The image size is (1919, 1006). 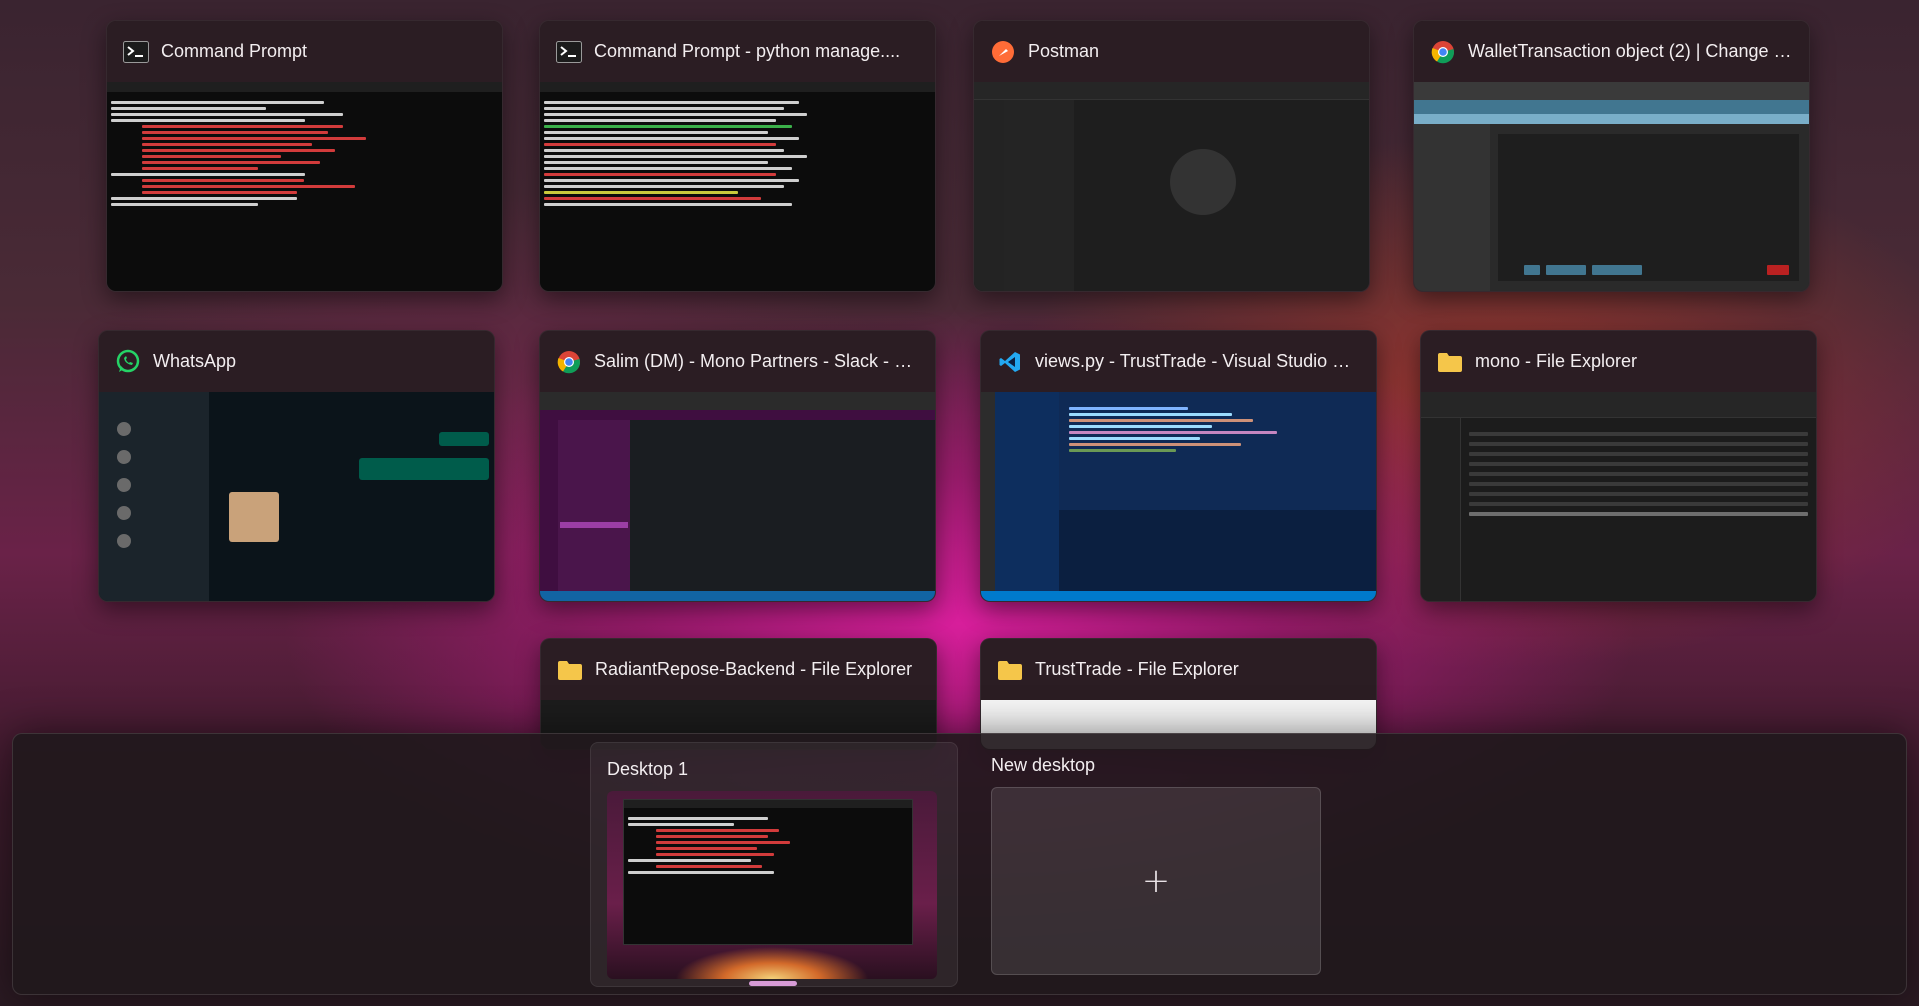 I want to click on desktop-label: Desktop 1, so click(x=648, y=769).